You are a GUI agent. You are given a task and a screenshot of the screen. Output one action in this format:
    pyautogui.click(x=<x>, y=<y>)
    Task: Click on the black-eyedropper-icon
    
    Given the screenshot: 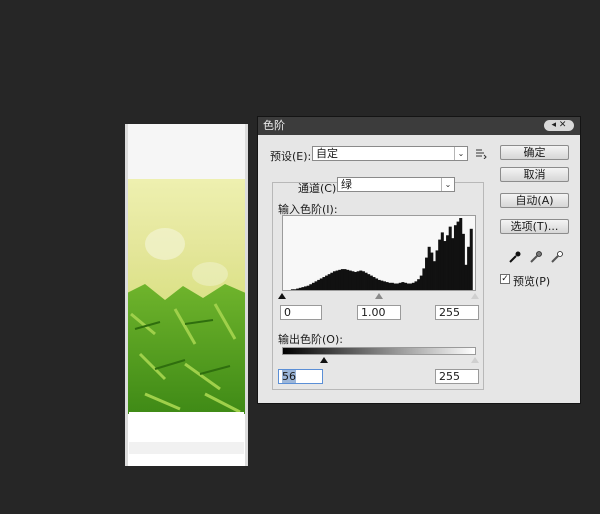 What is the action you would take?
    pyautogui.click(x=515, y=257)
    